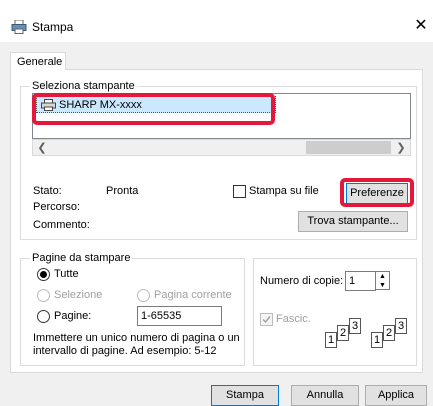  What do you see at coordinates (266, 319) in the screenshot?
I see `collate-checkbox` at bounding box center [266, 319].